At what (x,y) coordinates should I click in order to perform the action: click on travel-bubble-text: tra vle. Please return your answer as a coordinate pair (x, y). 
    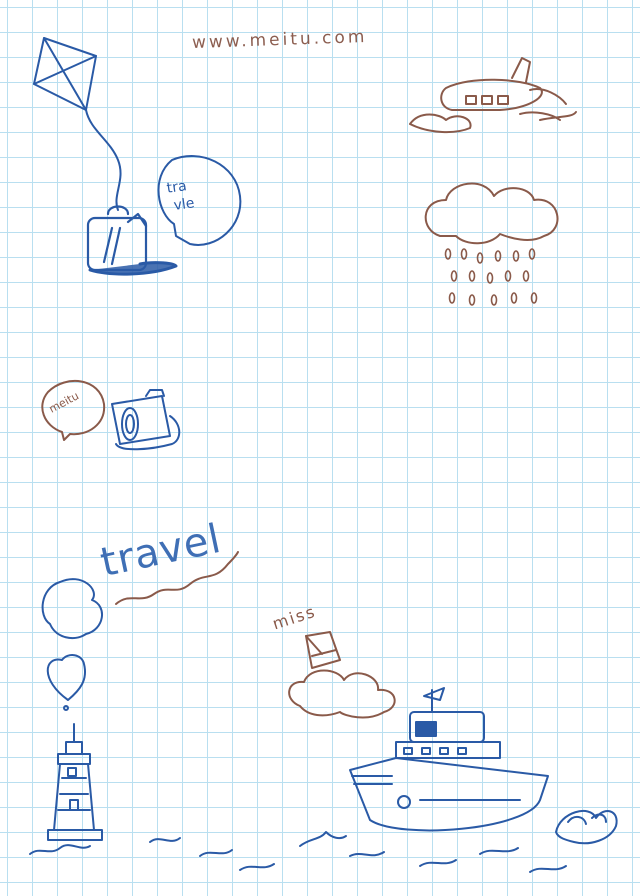
    Looking at the image, I should click on (180, 196).